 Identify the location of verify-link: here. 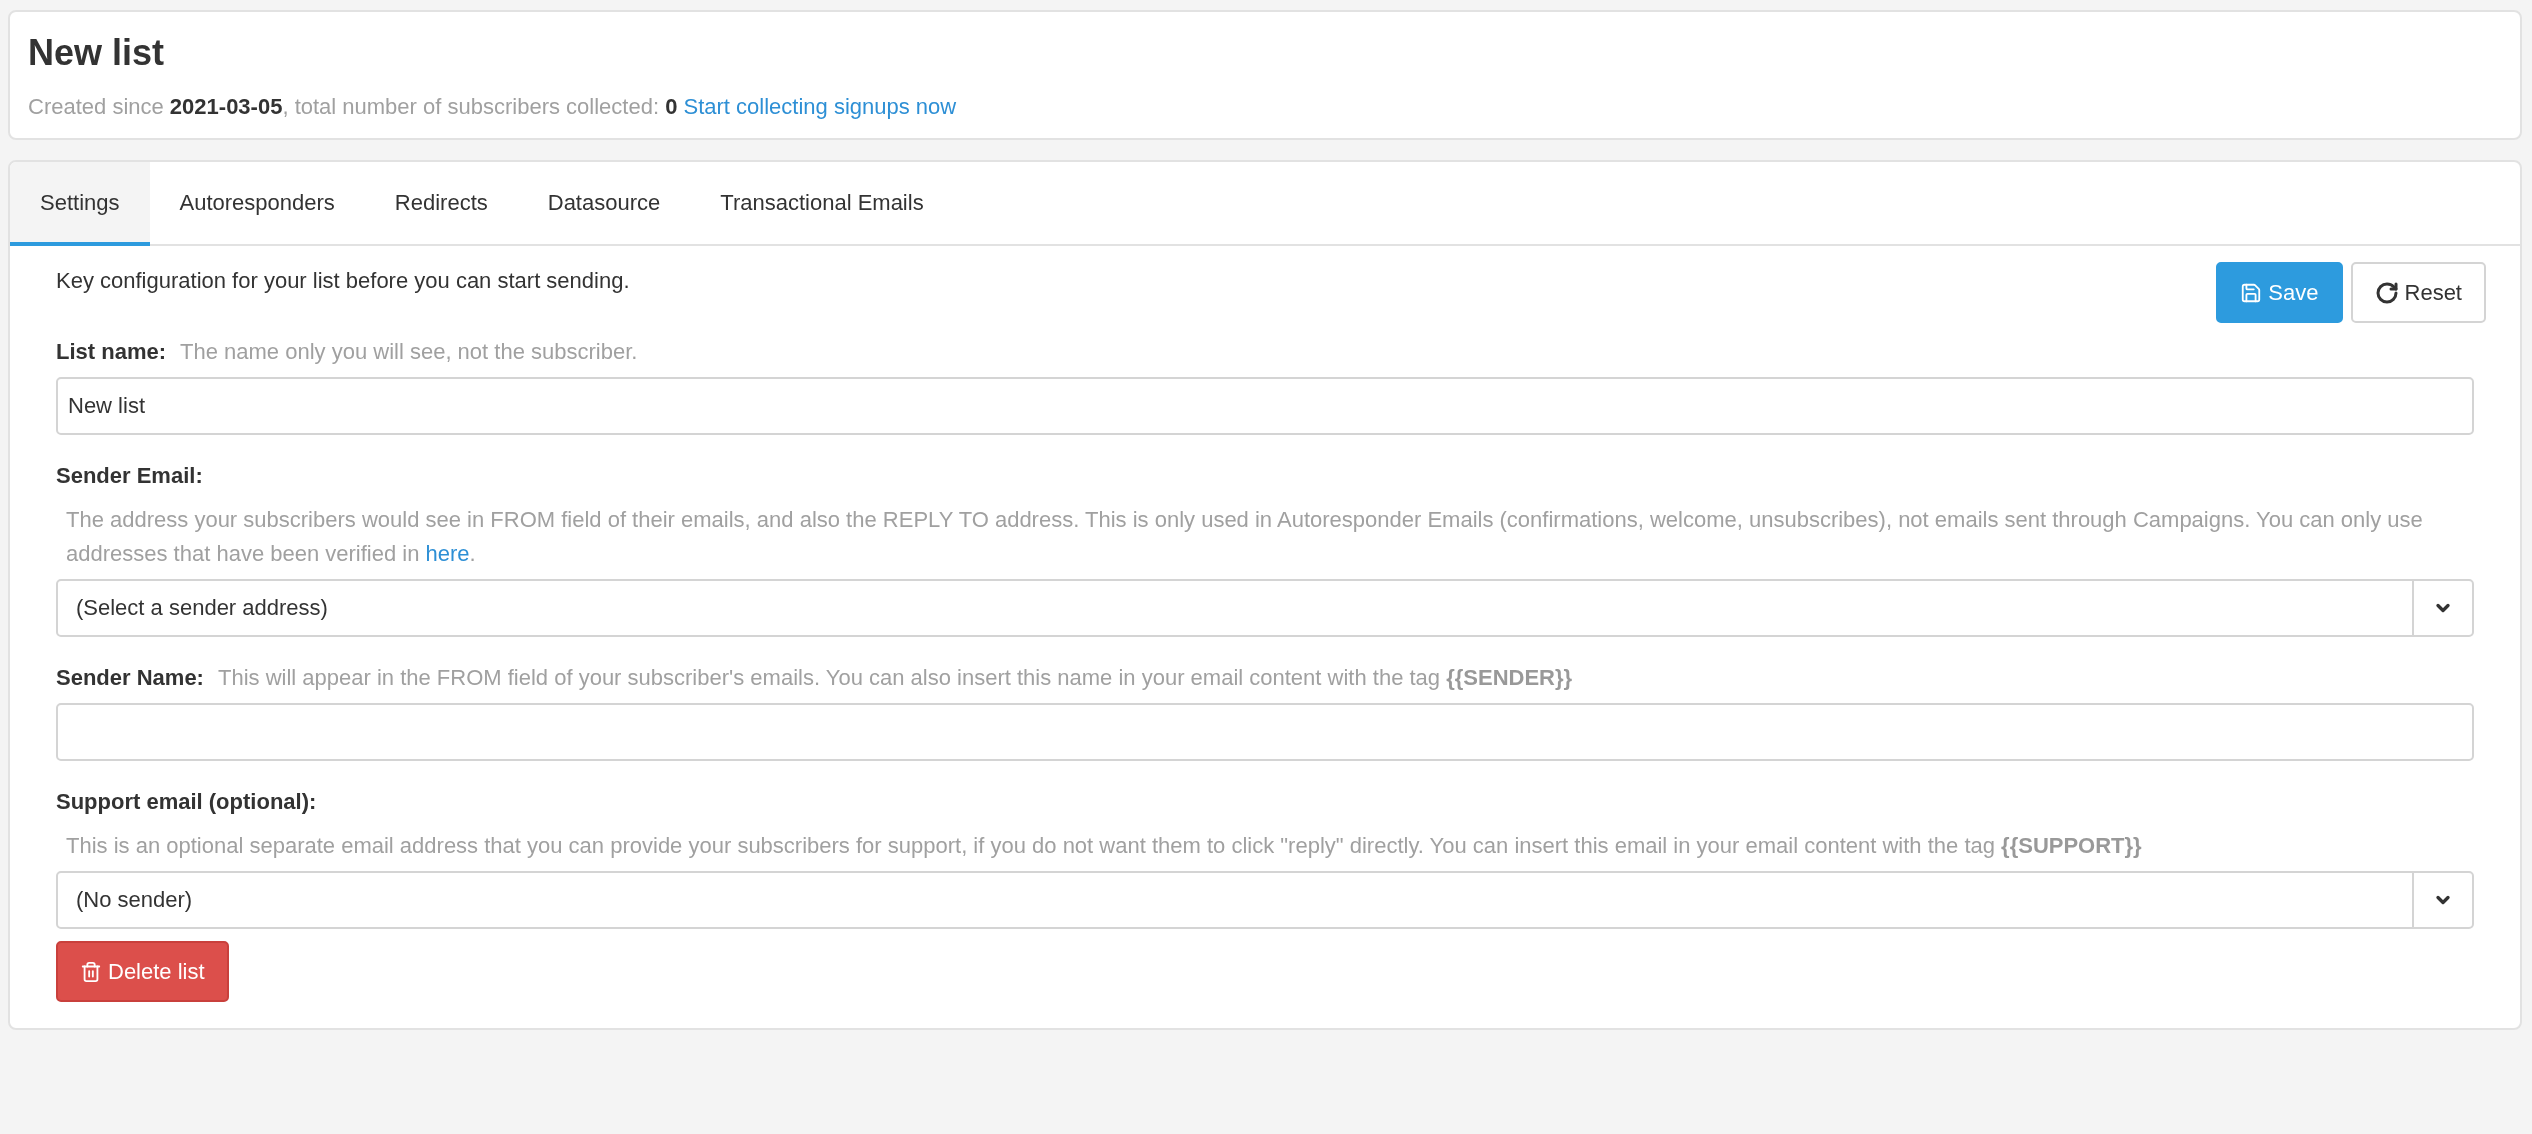
(447, 553).